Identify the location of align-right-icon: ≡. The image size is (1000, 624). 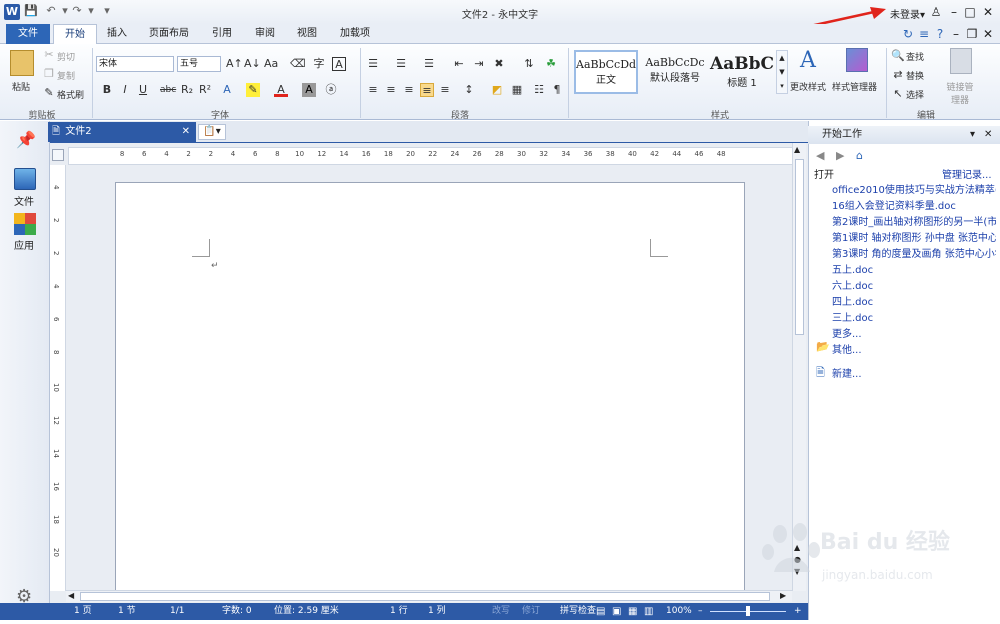
(409, 90).